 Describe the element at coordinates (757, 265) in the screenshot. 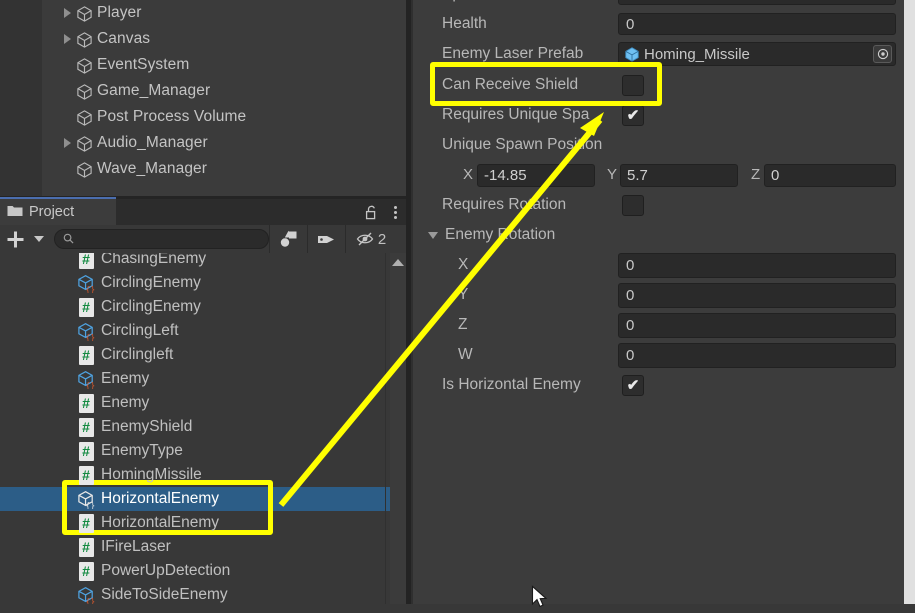

I see `property-value-rotation-x: 0` at that location.